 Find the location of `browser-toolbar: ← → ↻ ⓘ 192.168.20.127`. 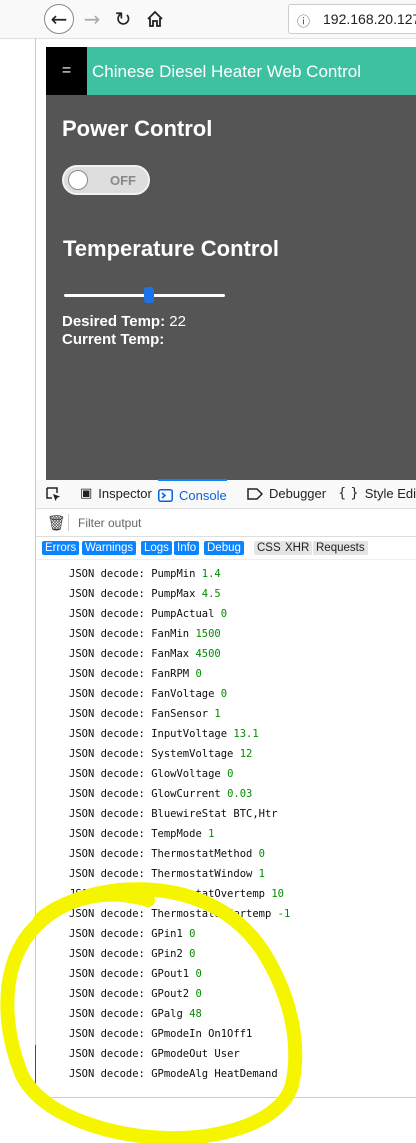

browser-toolbar: ← → ↻ ⓘ 192.168.20.127 is located at coordinates (208, 19).